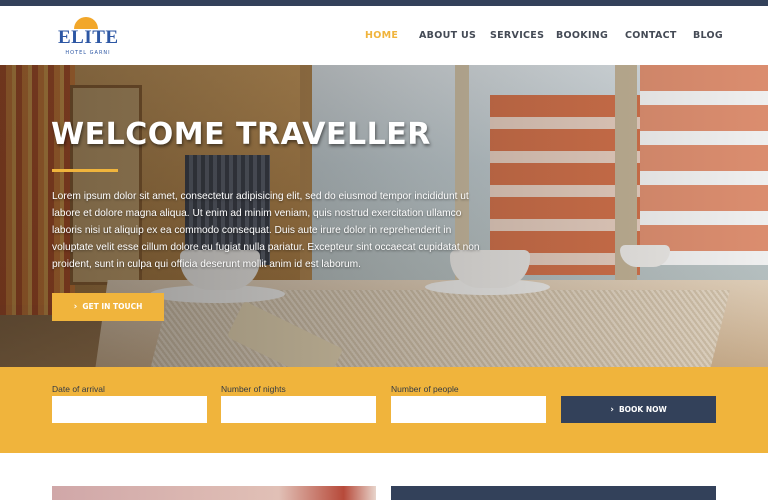 The image size is (768, 500). Describe the element at coordinates (253, 389) in the screenshot. I see `nights-label: Number of nights` at that location.